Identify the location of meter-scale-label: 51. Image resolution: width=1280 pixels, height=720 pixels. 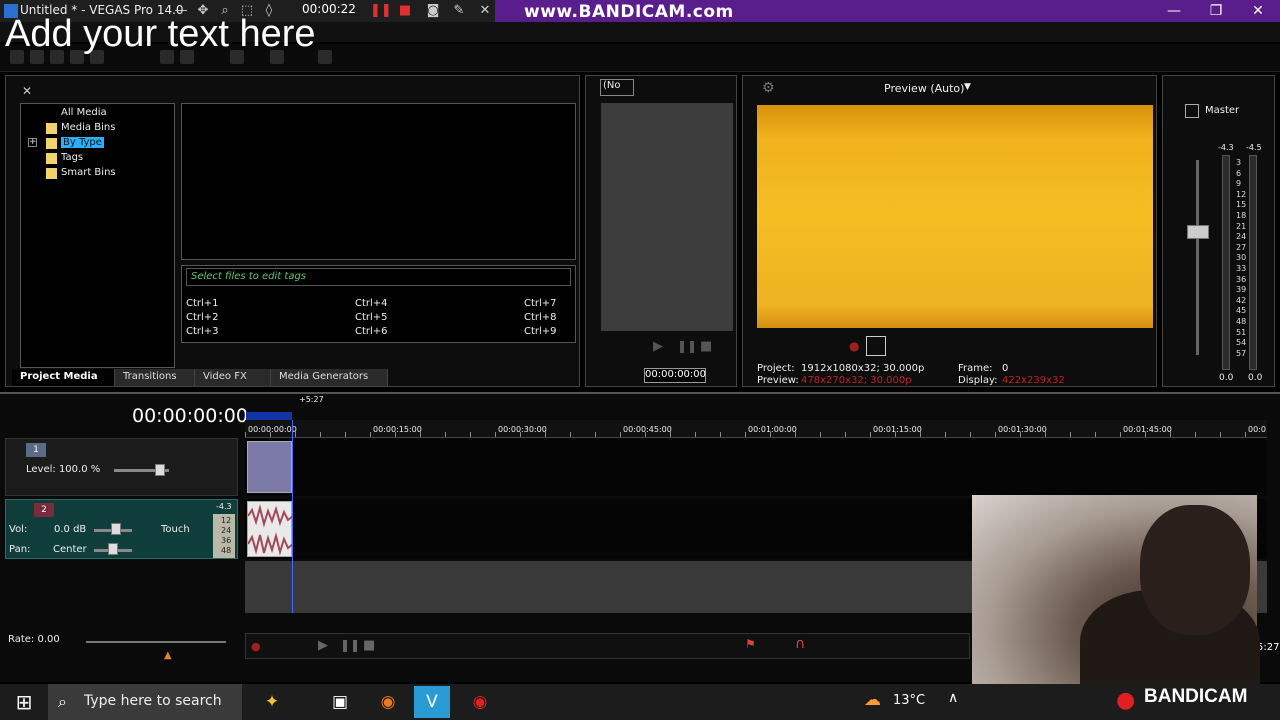
(1241, 332).